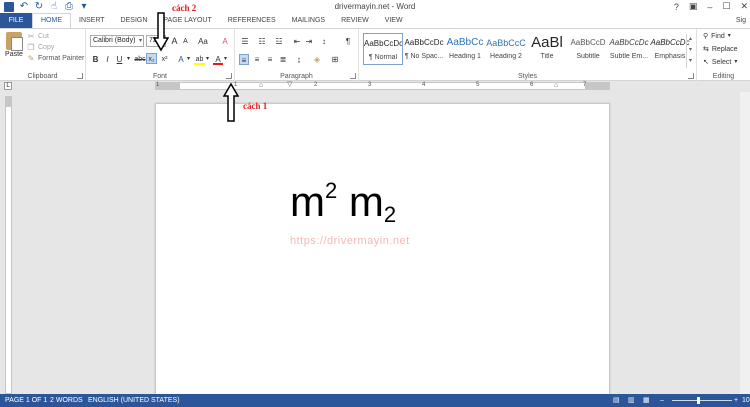 This screenshot has width=750, height=407. I want to click on vertical-scrollbar, so click(745, 243).